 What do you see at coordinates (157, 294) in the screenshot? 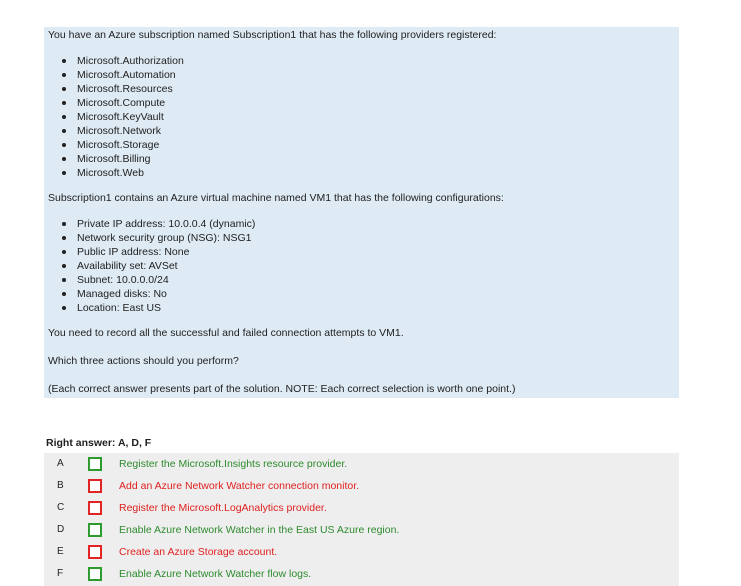
I see `list-item: Managed disks: No` at bounding box center [157, 294].